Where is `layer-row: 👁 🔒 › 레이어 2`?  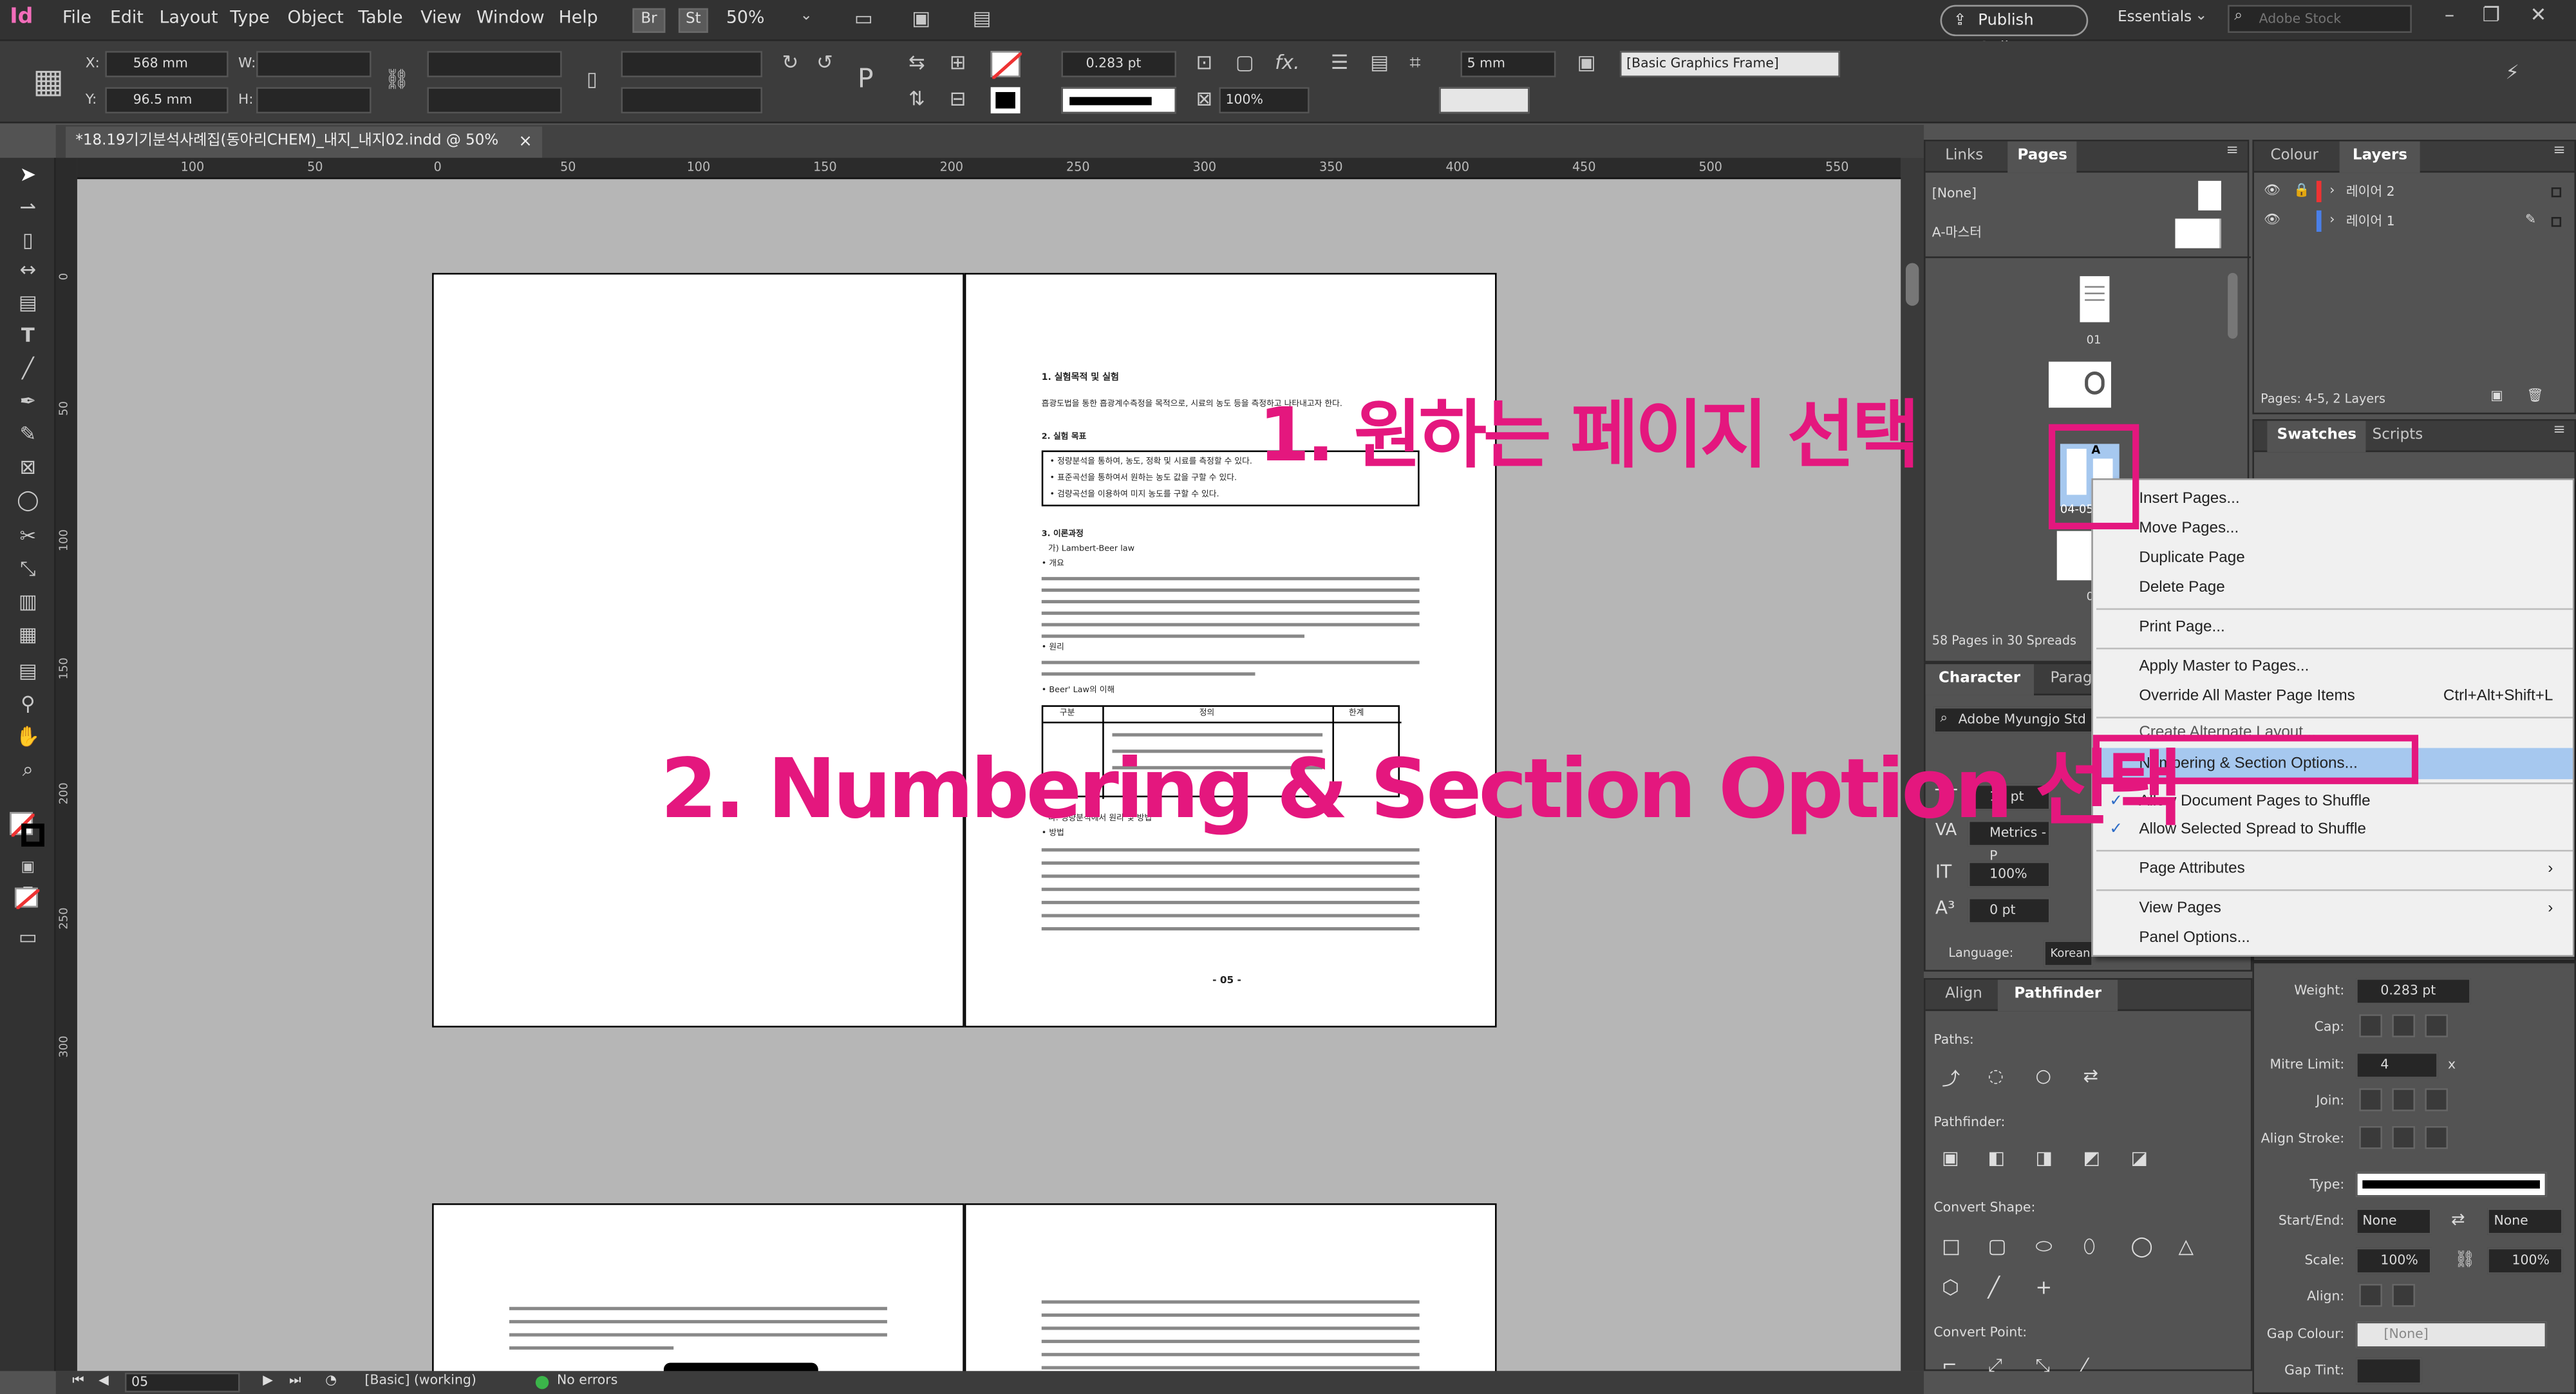
layer-row: 👁 🔒 › 레이어 2 is located at coordinates (2415, 191).